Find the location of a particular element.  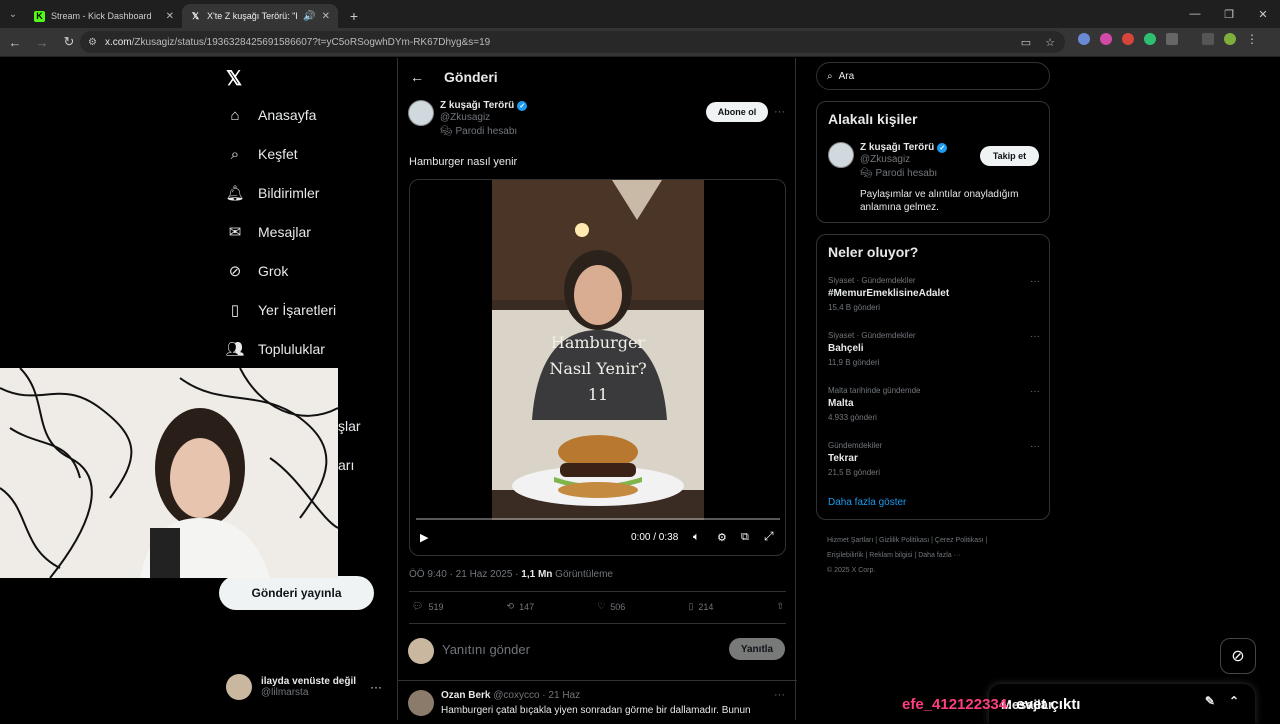

repost-action: ⟲ 147 is located at coordinates (521, 606).